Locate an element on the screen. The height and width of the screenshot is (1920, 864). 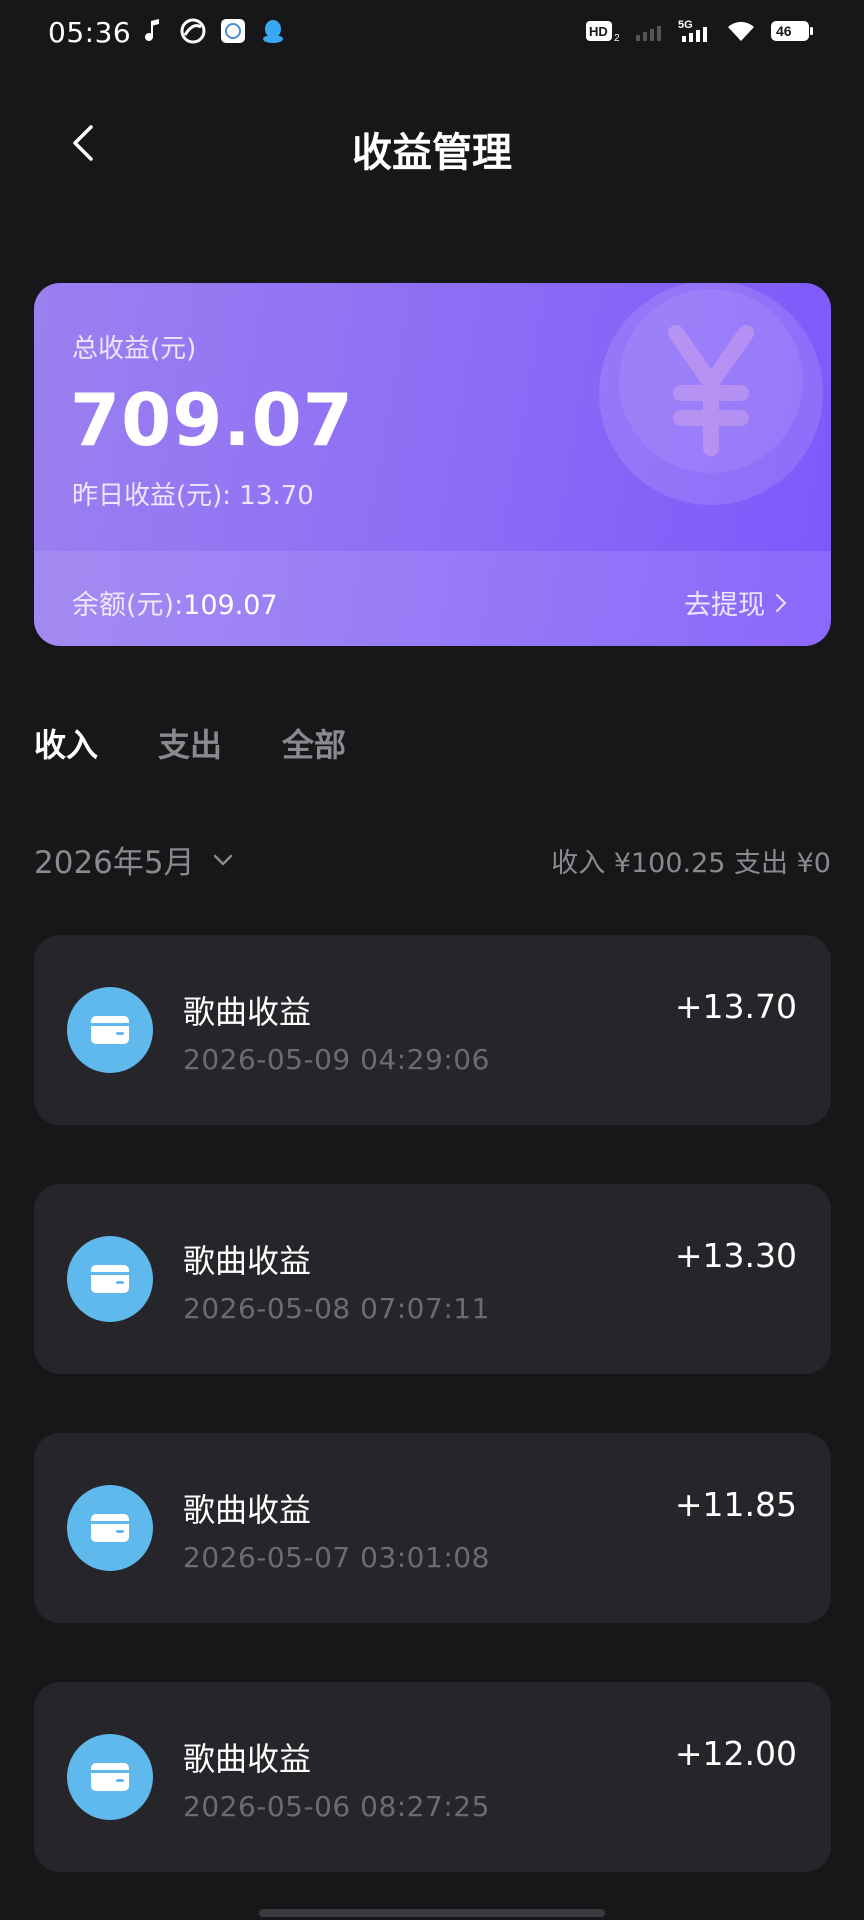
system-icons: HD 2 5G 46 is located at coordinates (700, 31).